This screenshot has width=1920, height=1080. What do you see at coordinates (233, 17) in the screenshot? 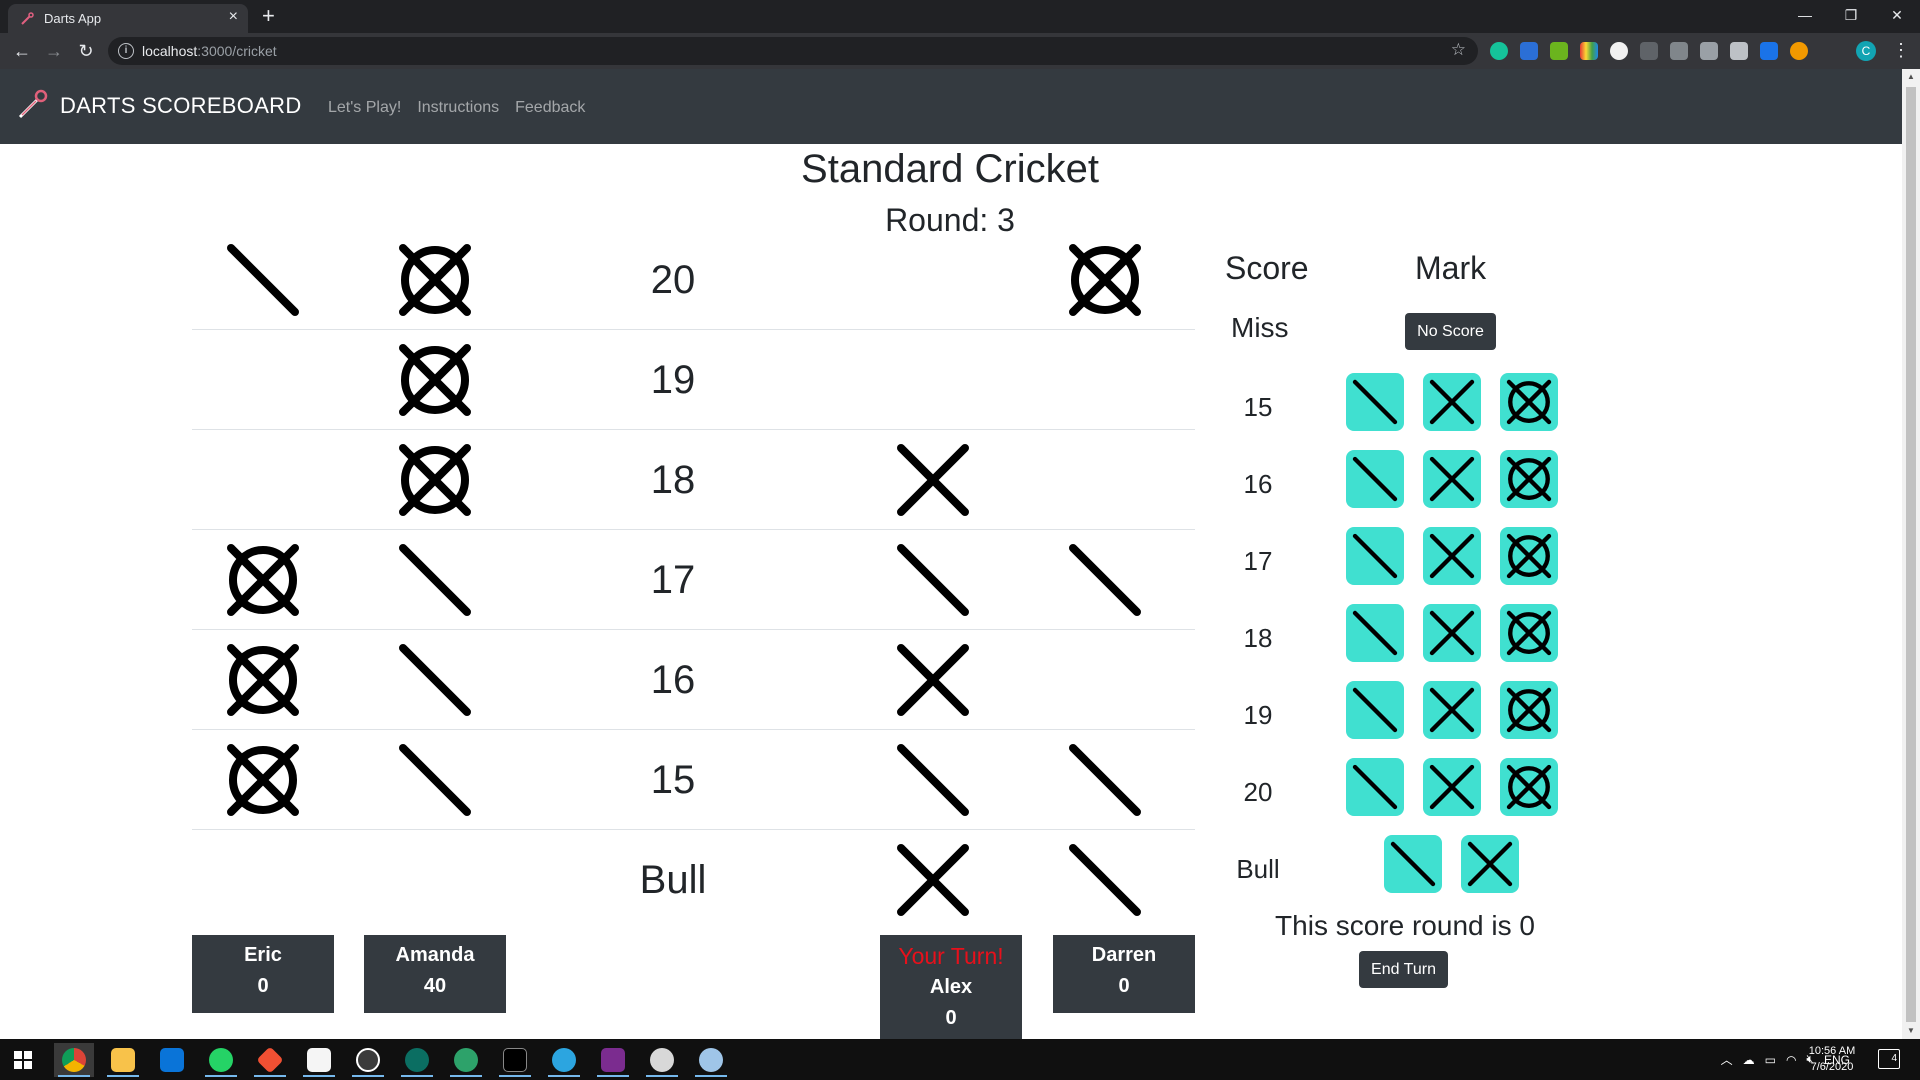
I see `tab-close-icon: ×` at bounding box center [233, 17].